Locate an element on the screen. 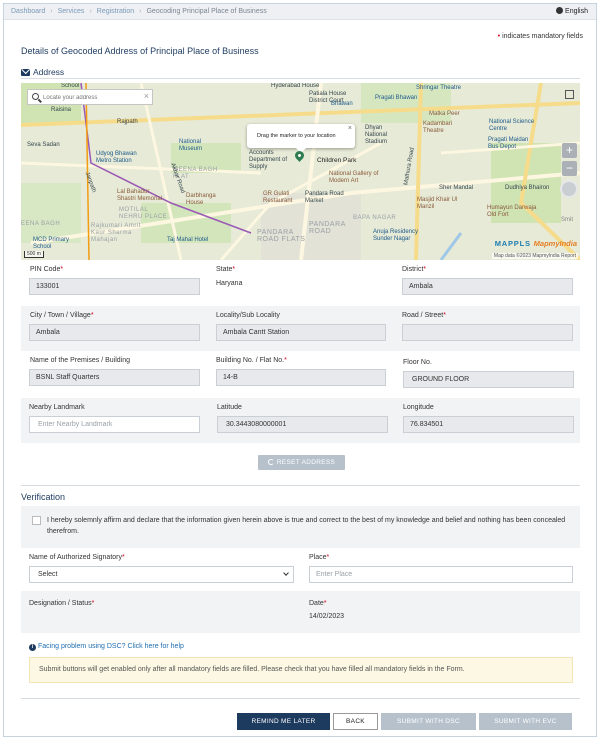 This screenshot has width=600, height=740. language-selector: English is located at coordinates (572, 11).